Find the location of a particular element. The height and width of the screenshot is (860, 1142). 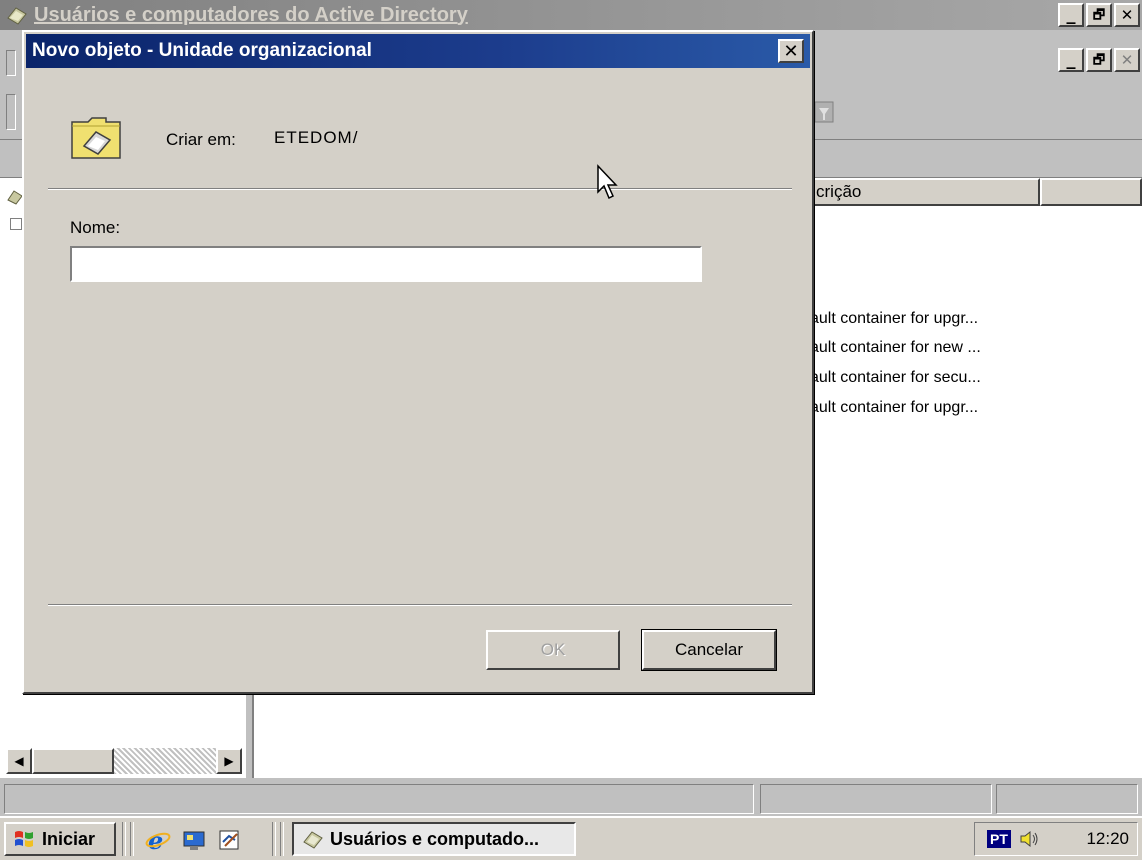

separator-top is located at coordinates (420, 189).